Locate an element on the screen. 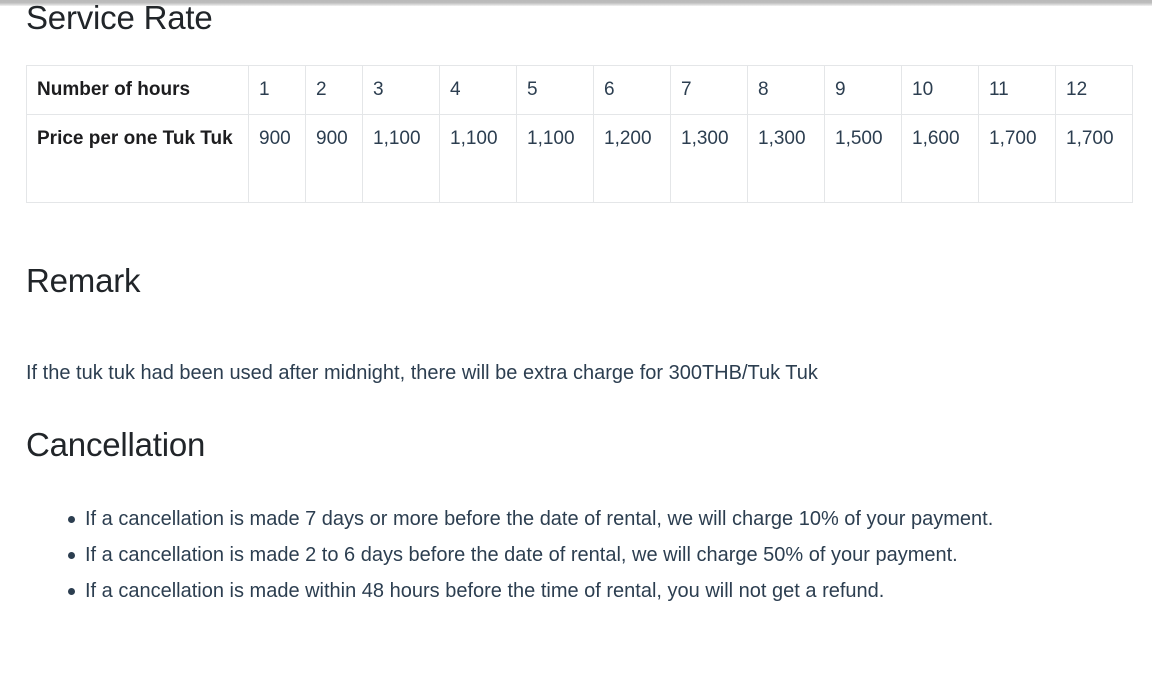  table-cell-price-7: 1,300 is located at coordinates (709, 158).